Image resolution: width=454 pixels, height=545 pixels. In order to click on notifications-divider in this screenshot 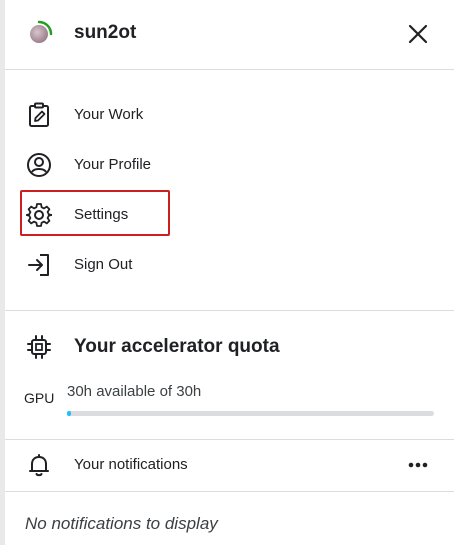, I will do `click(229, 491)`.